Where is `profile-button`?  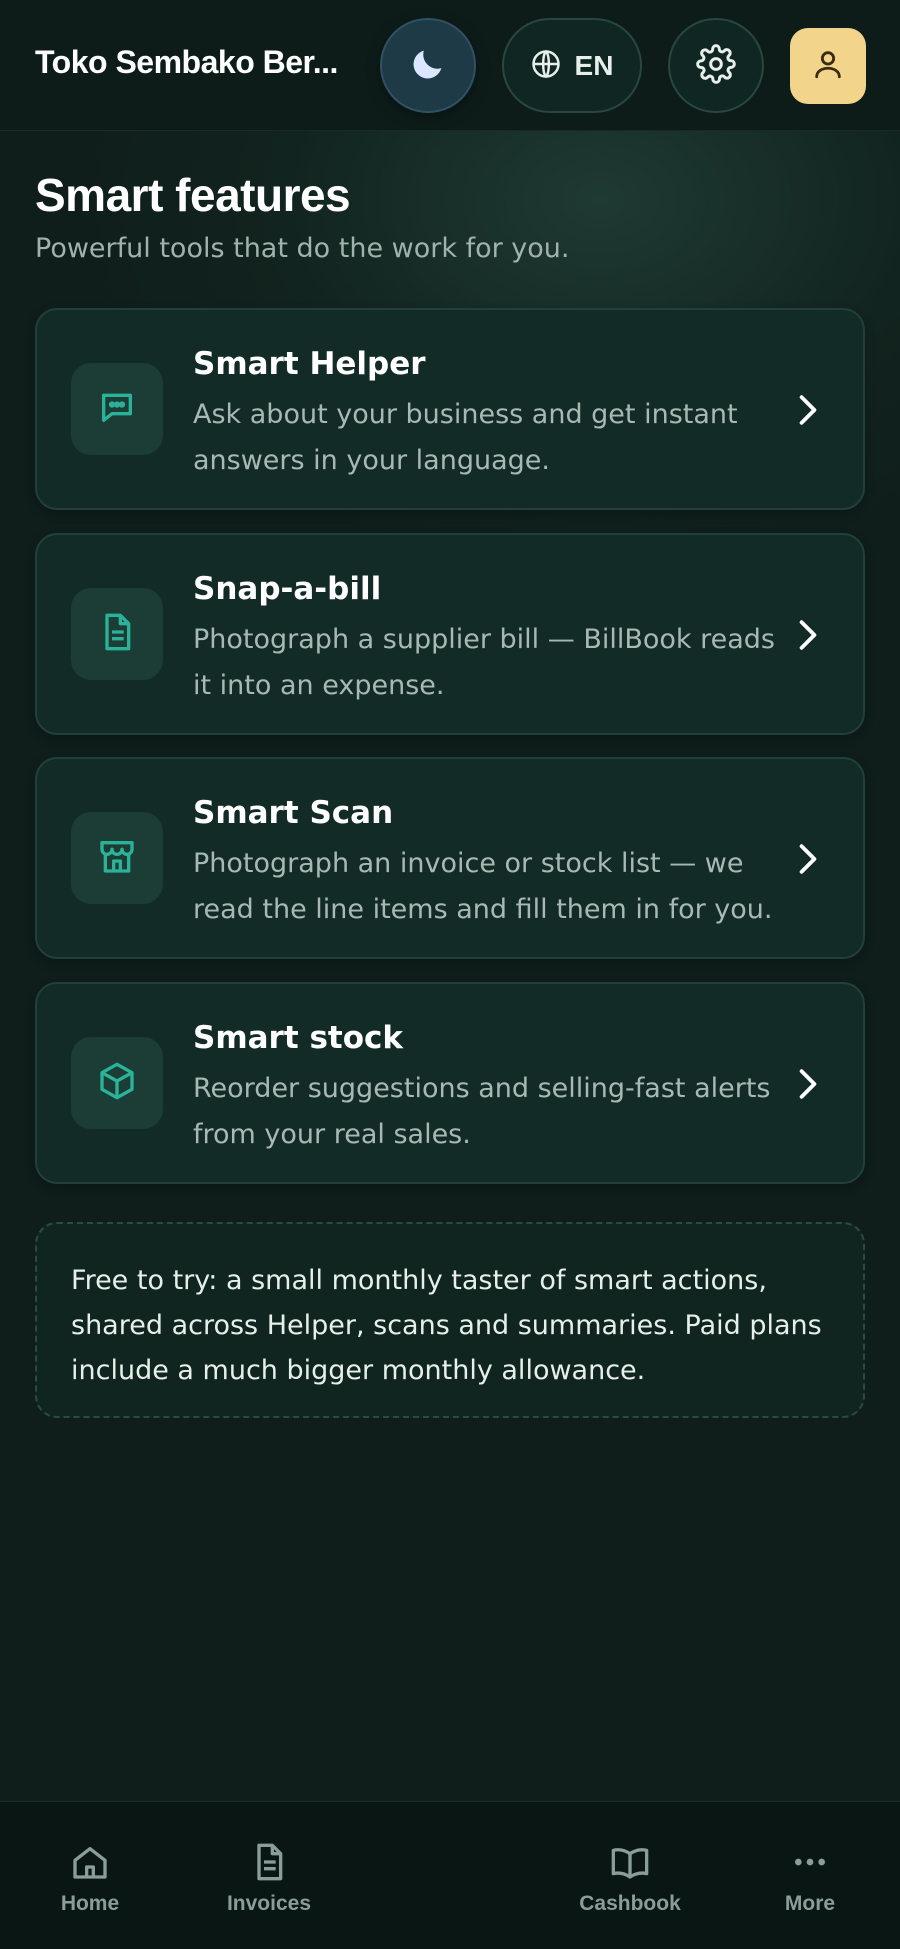 profile-button is located at coordinates (828, 66).